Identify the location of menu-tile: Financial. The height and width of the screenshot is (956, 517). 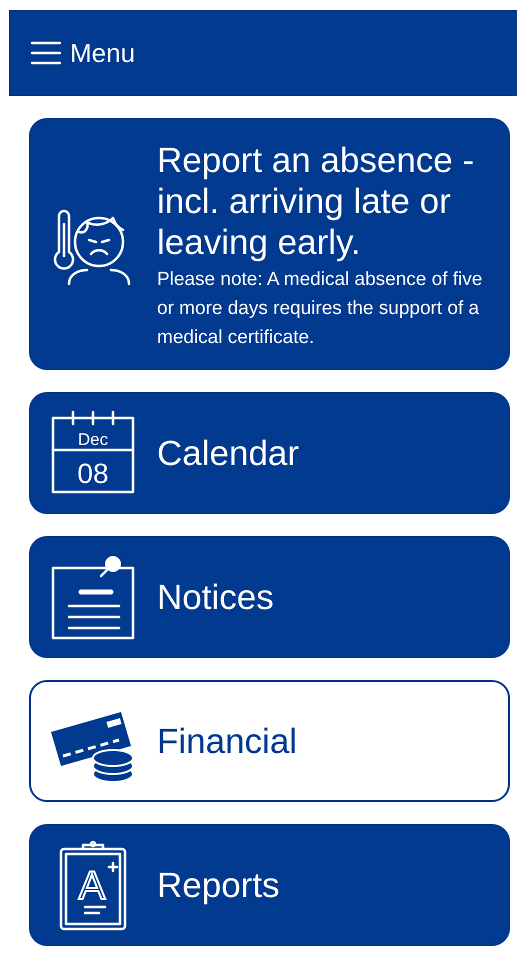
(269, 741).